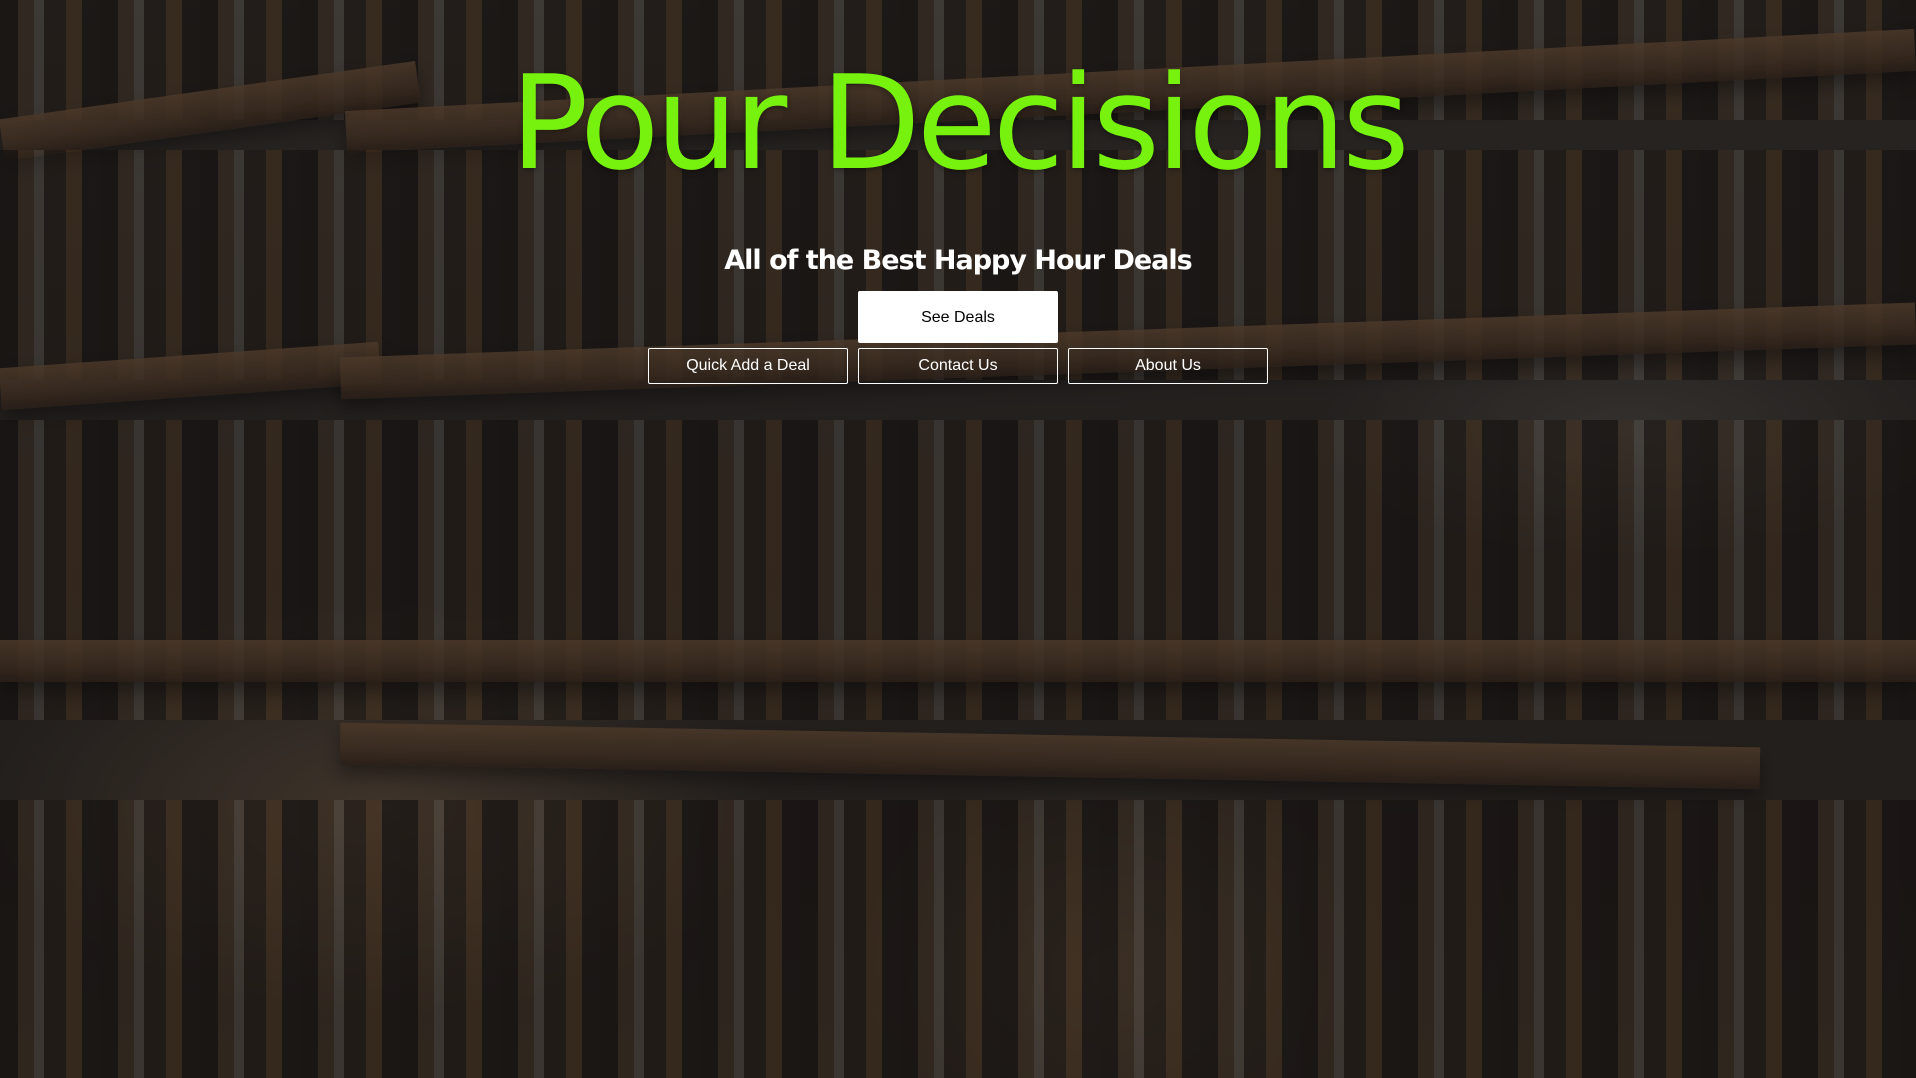  Describe the element at coordinates (958, 260) in the screenshot. I see `tagline: All of the Best Happy Hour Deals` at that location.